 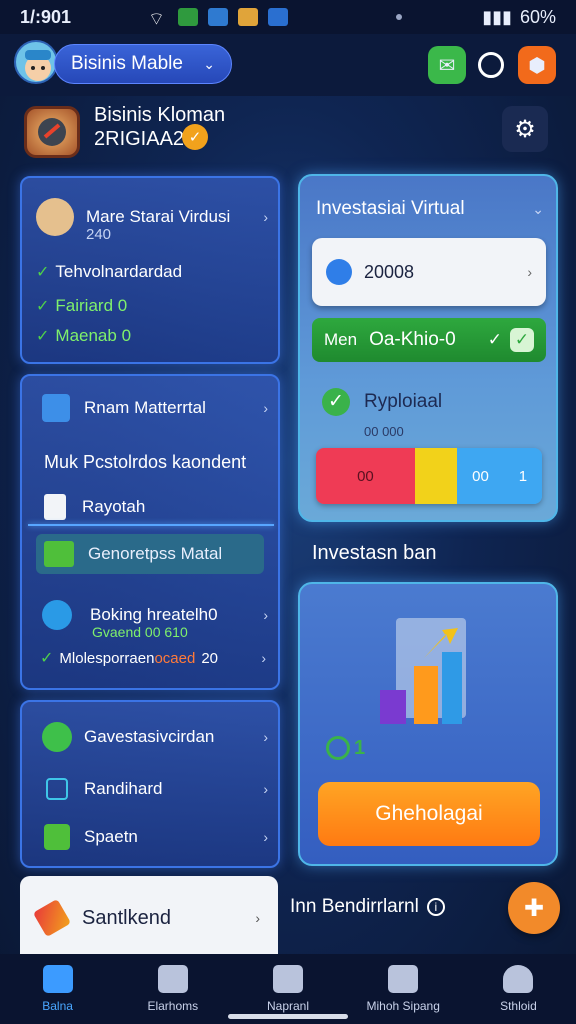 What do you see at coordinates (518, 979) in the screenshot?
I see `user-icon` at bounding box center [518, 979].